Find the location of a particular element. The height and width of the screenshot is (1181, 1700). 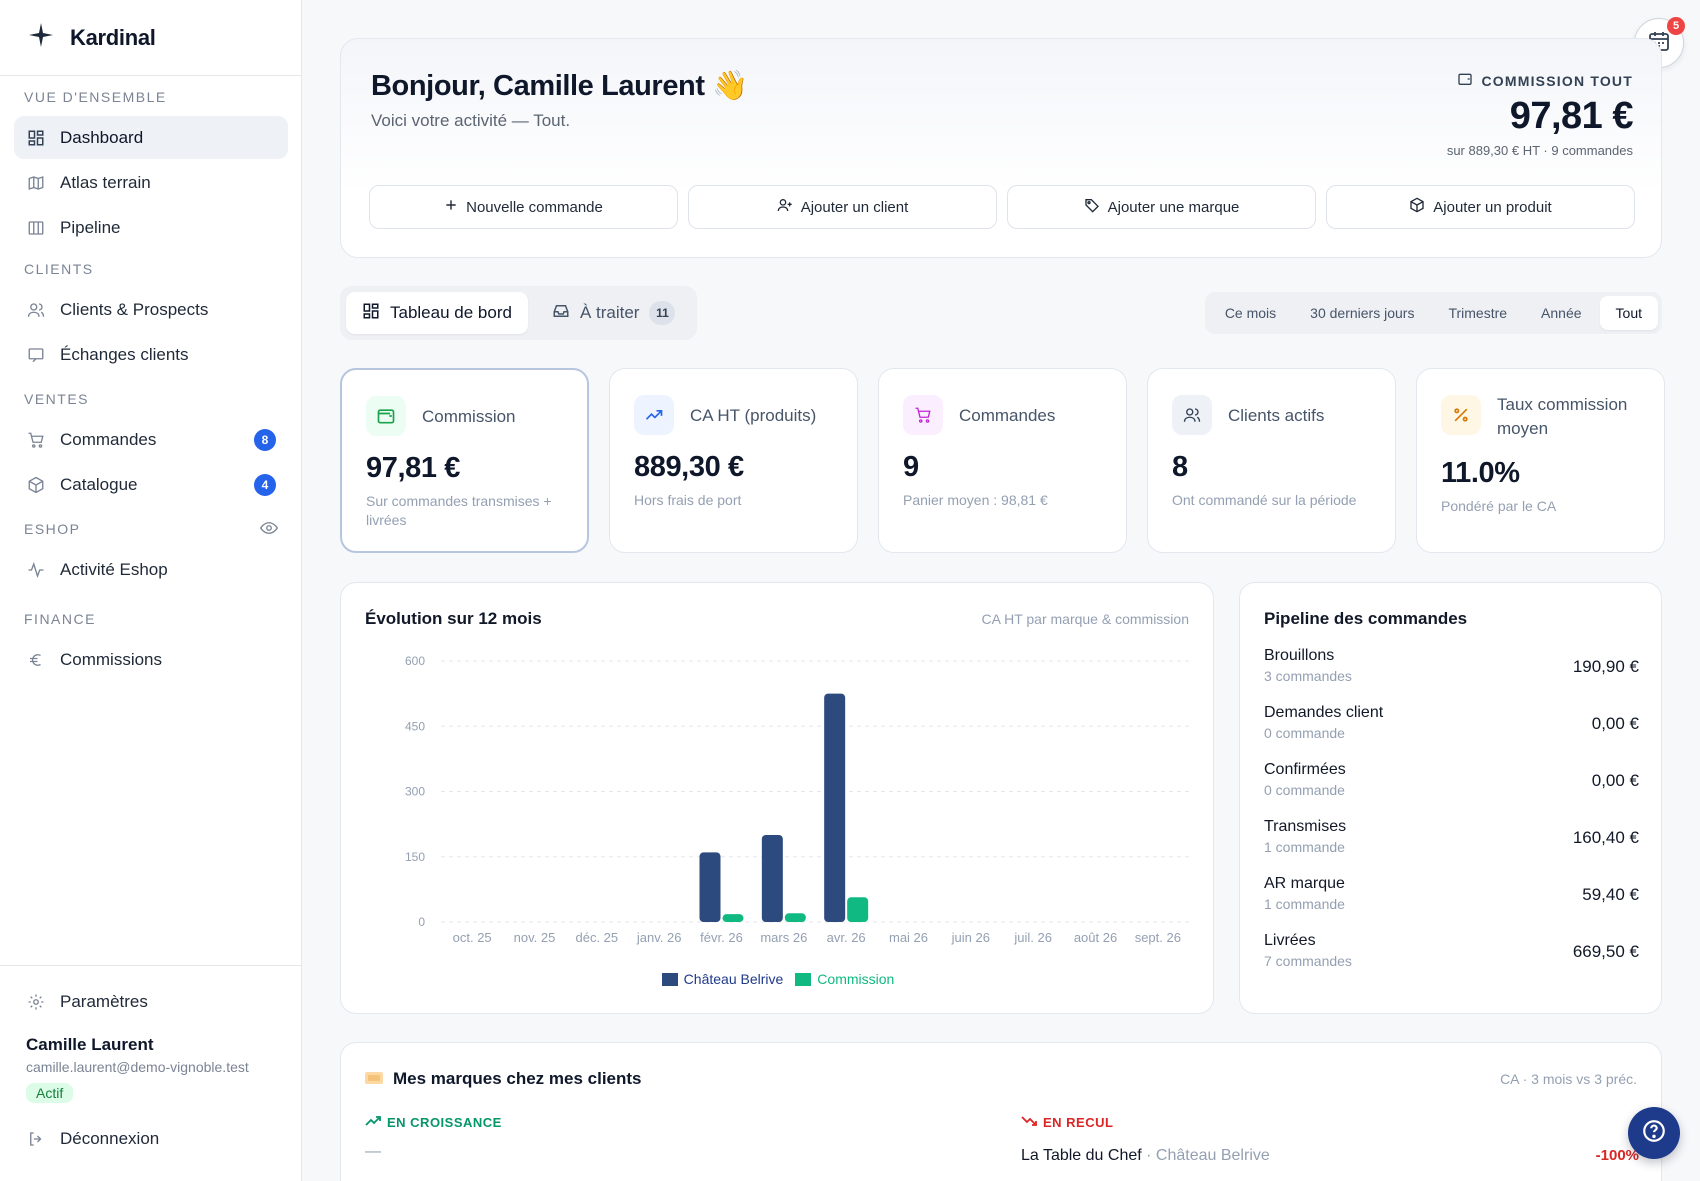

sidebar-item-activite-eshop: Activité Eshop is located at coordinates (151, 569).